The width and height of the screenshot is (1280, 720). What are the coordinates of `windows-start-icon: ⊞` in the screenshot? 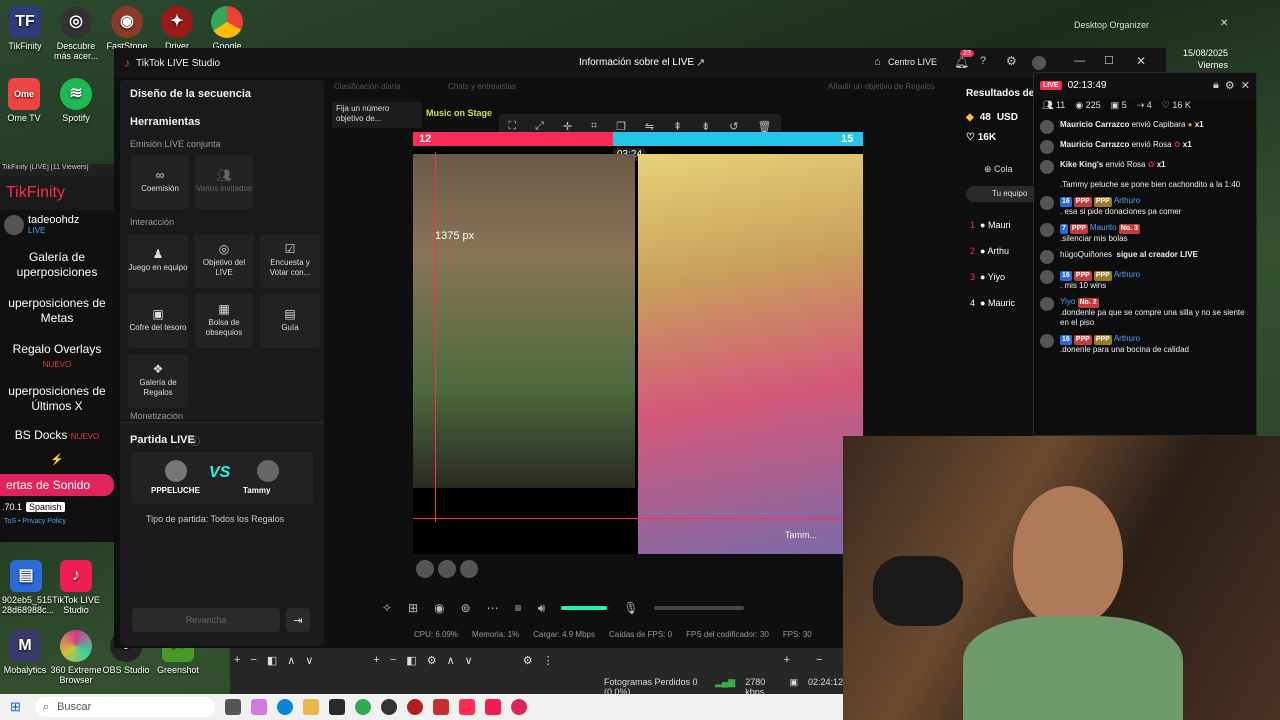 It's located at (15, 707).